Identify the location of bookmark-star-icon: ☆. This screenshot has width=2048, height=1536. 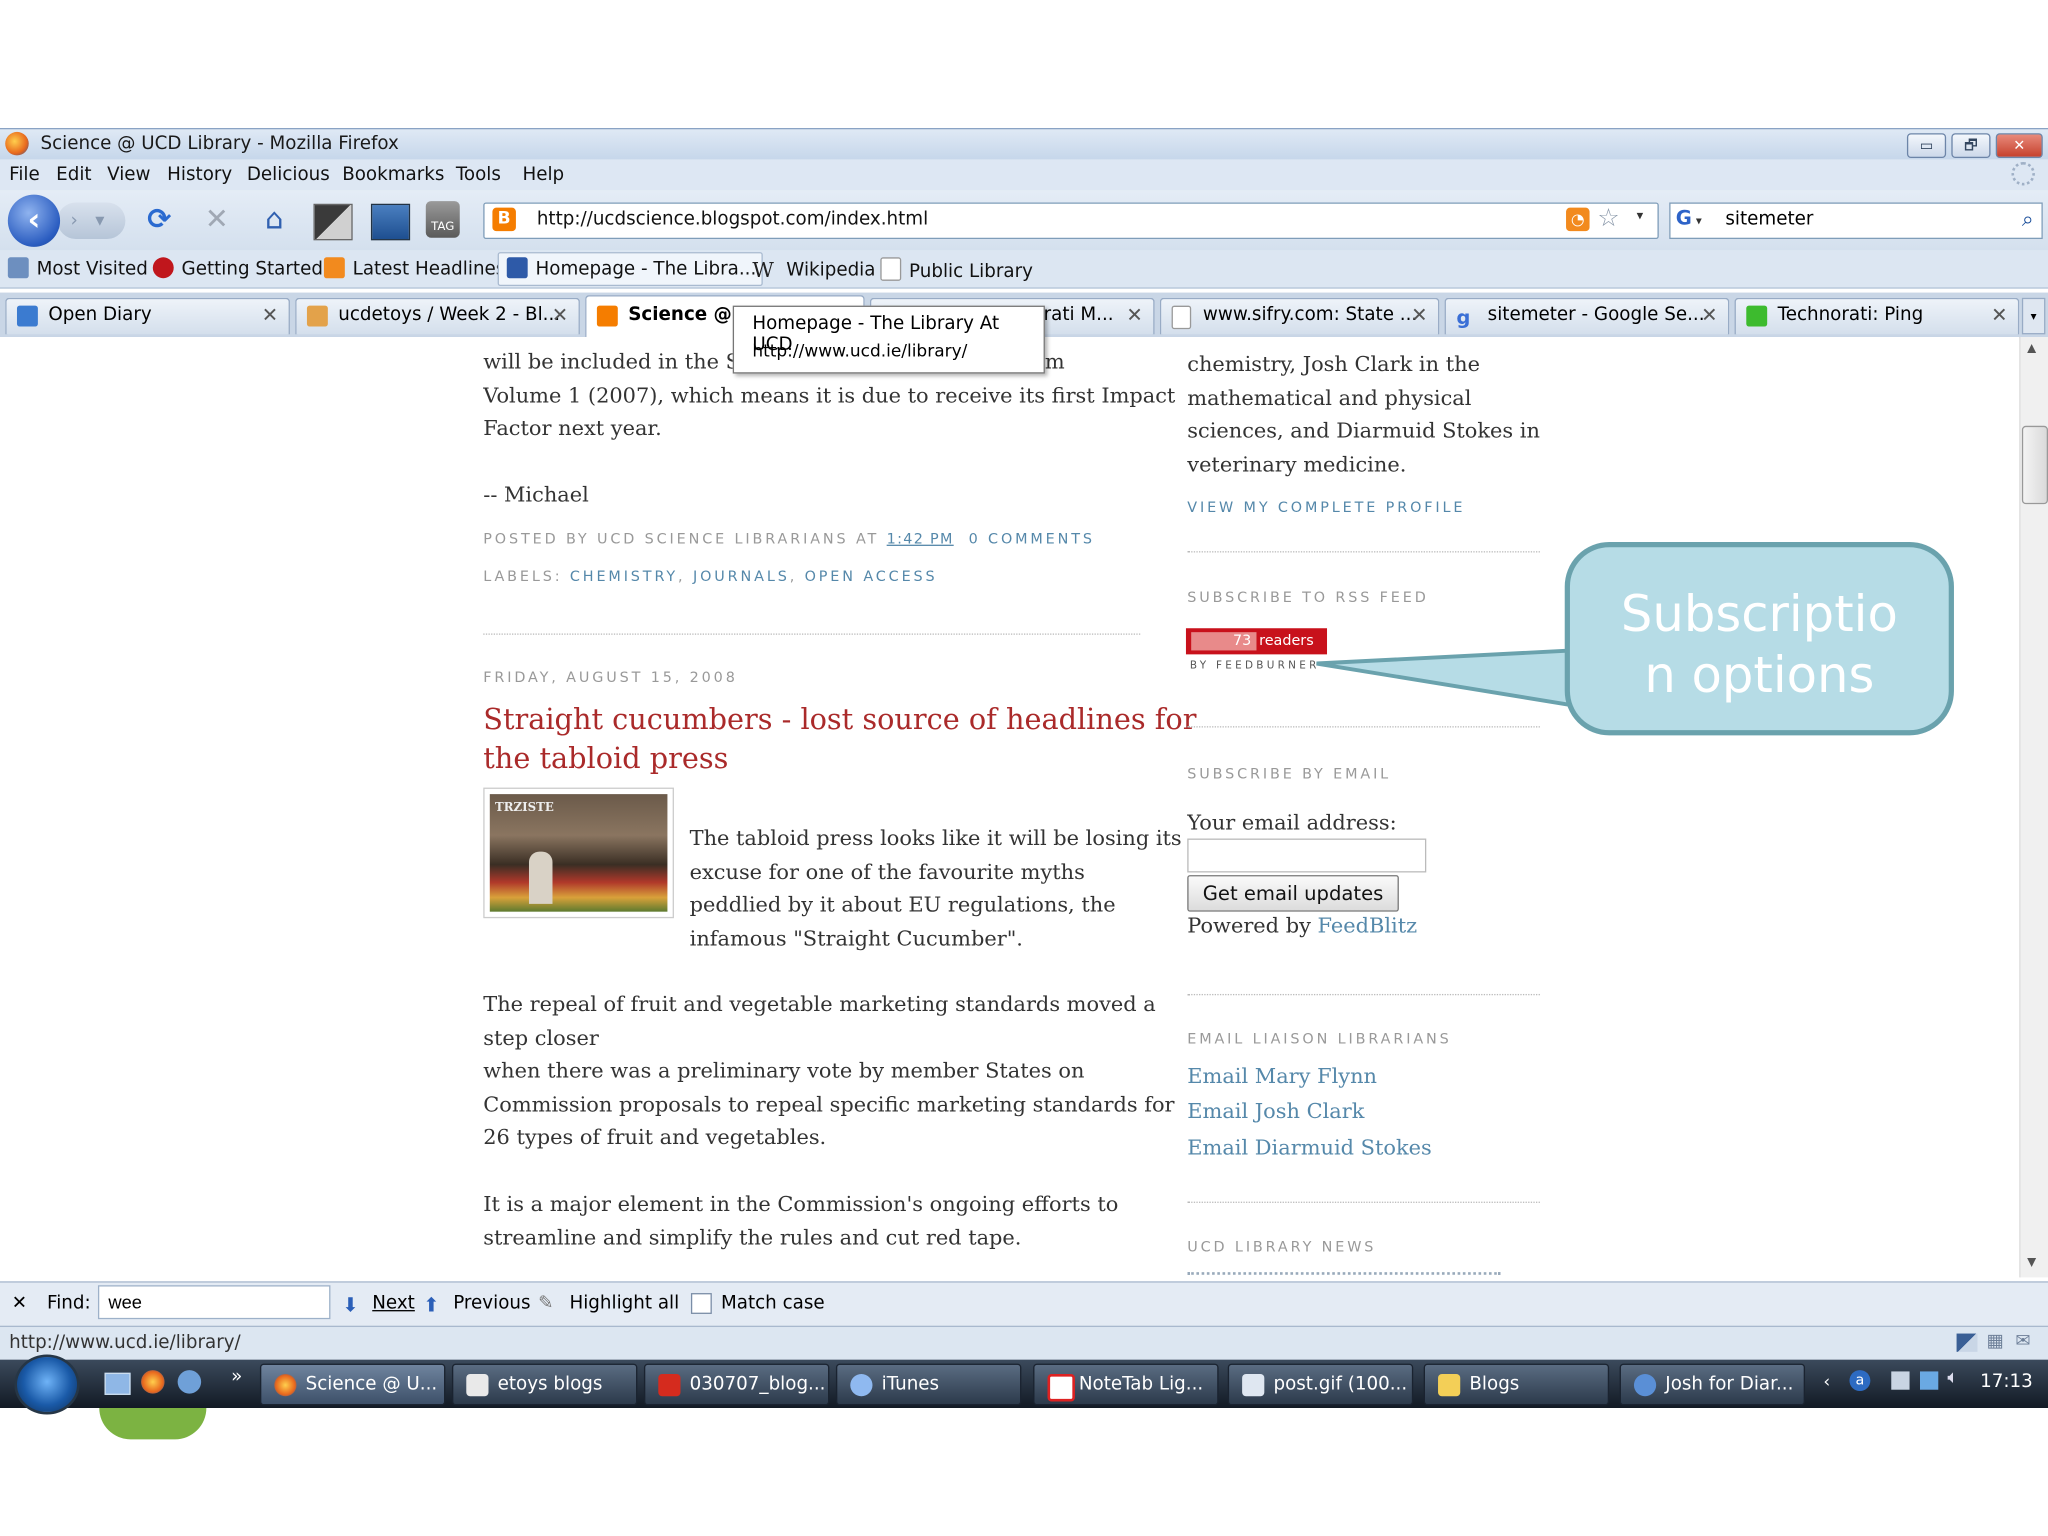
(1608, 218).